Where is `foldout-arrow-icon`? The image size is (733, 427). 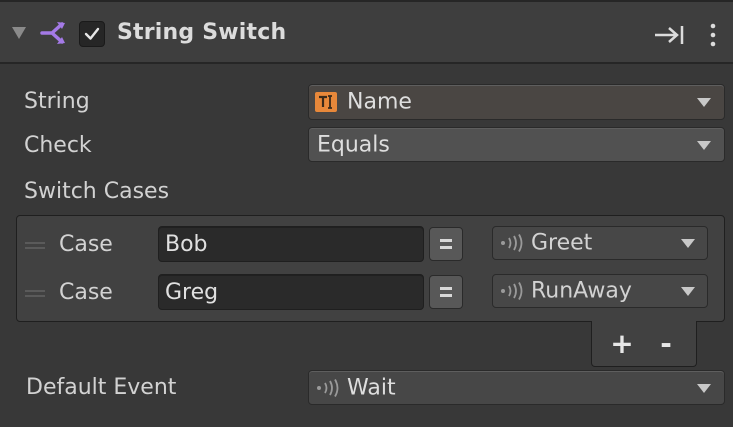
foldout-arrow-icon is located at coordinates (19, 33).